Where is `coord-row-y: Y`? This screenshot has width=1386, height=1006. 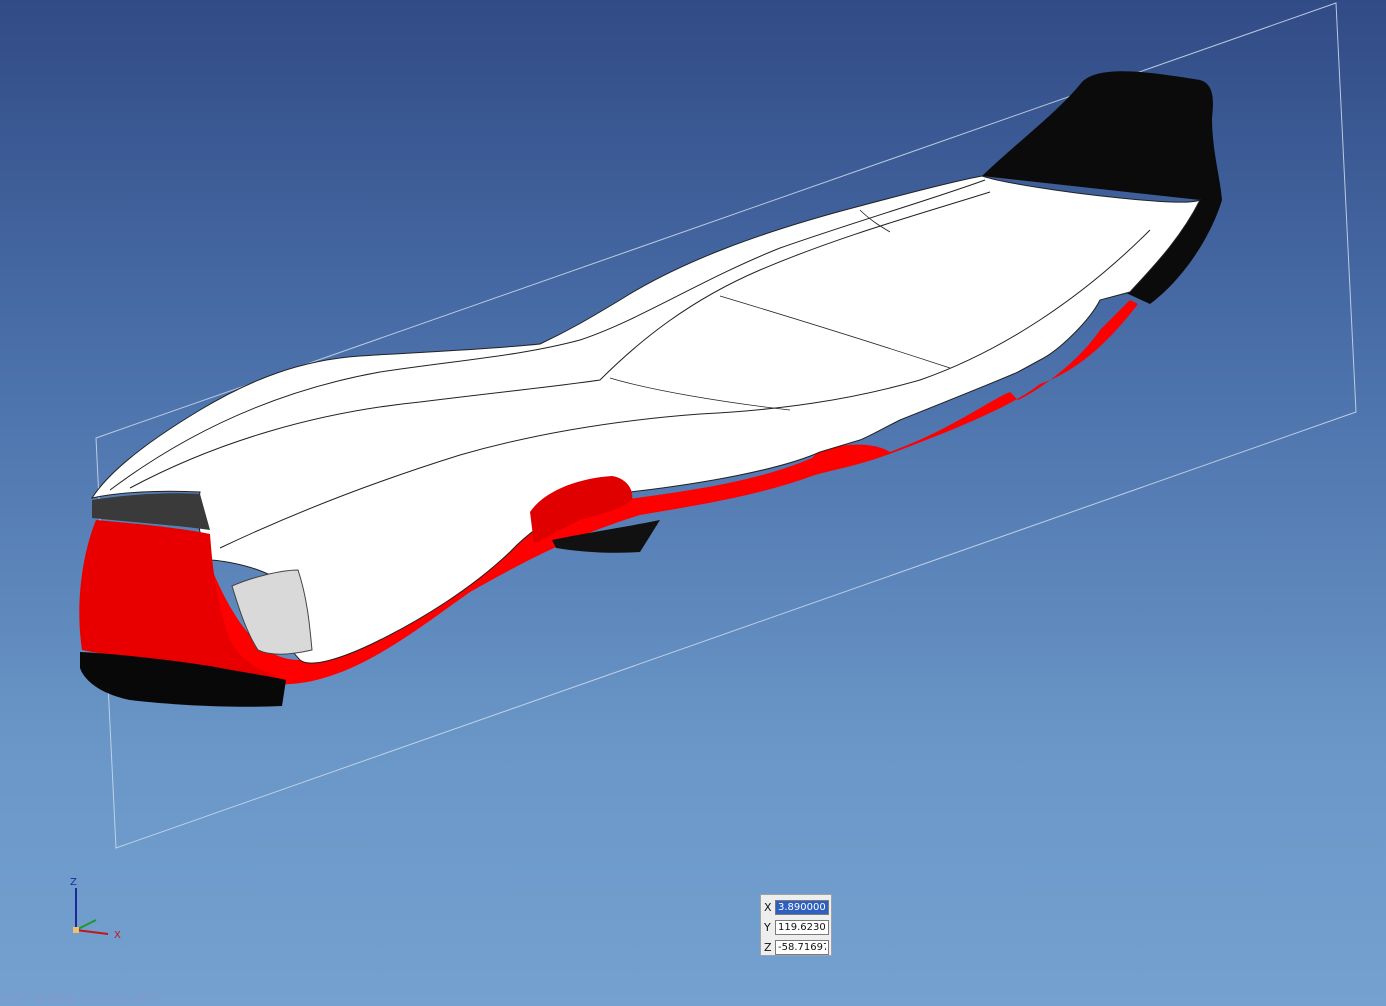
coord-row-y: Y is located at coordinates (797, 927).